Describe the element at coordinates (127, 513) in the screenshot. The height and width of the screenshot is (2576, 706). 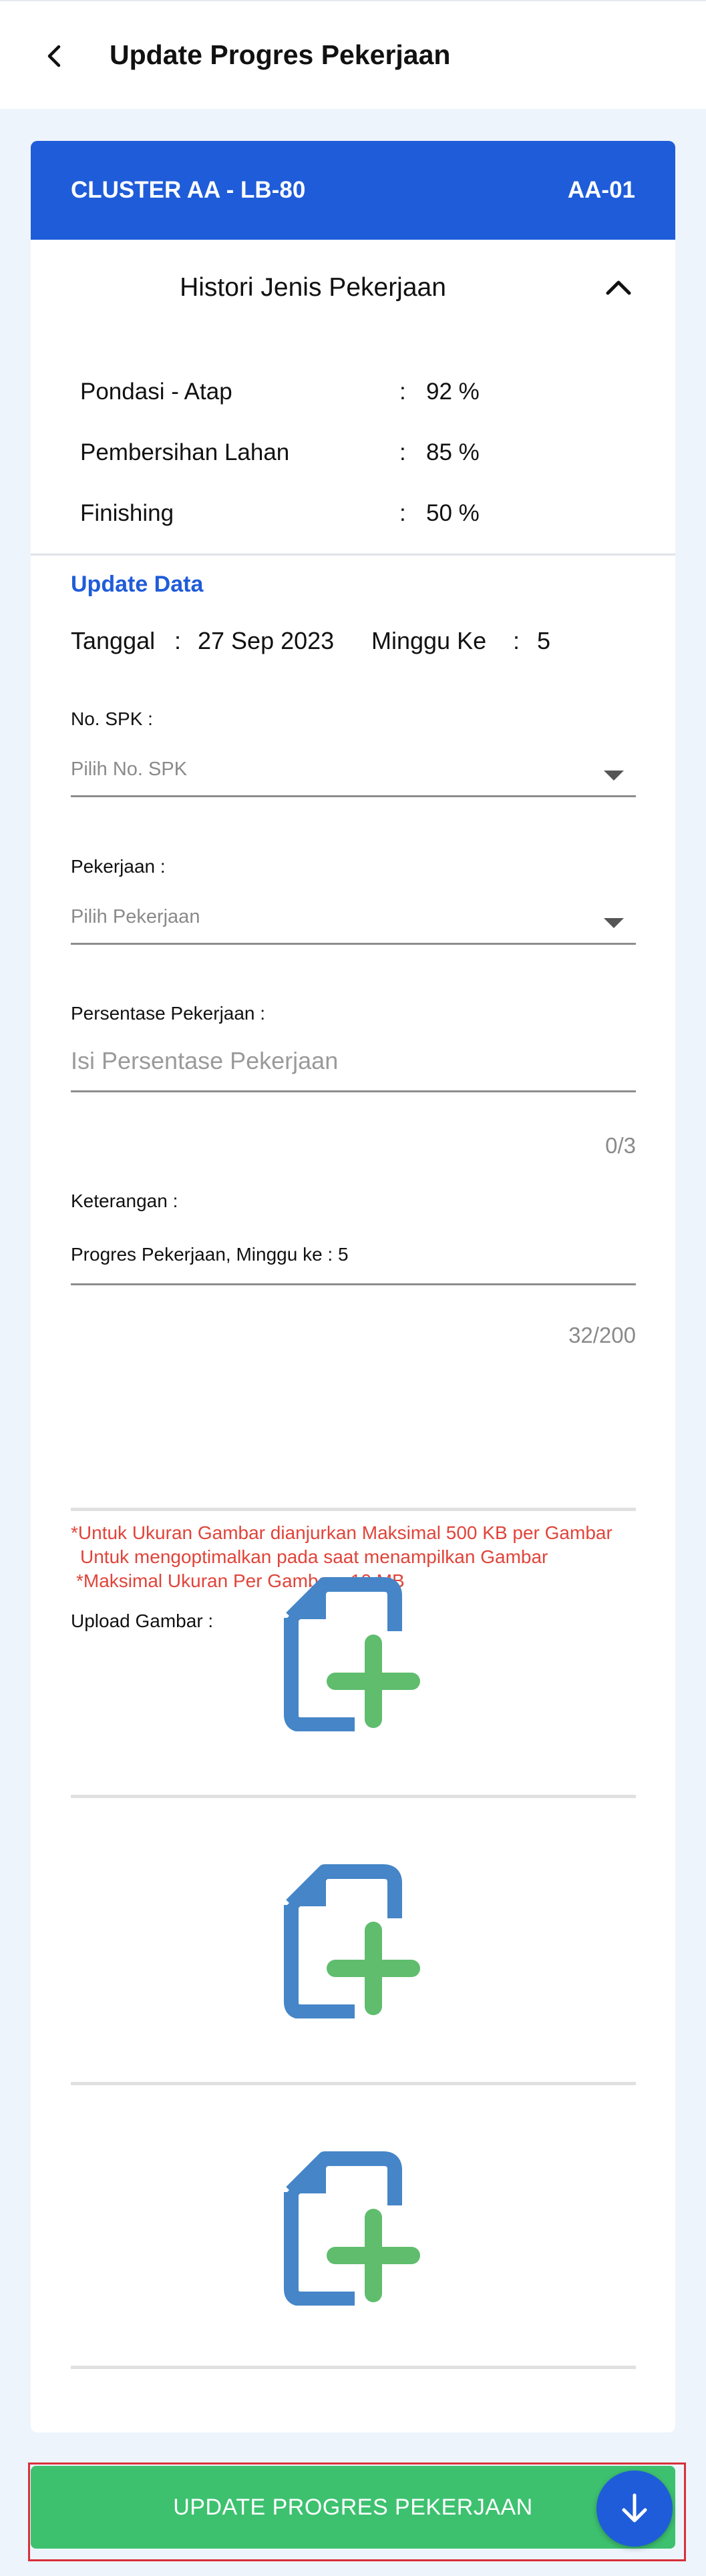
I see `histori-item-label: Finishing` at that location.